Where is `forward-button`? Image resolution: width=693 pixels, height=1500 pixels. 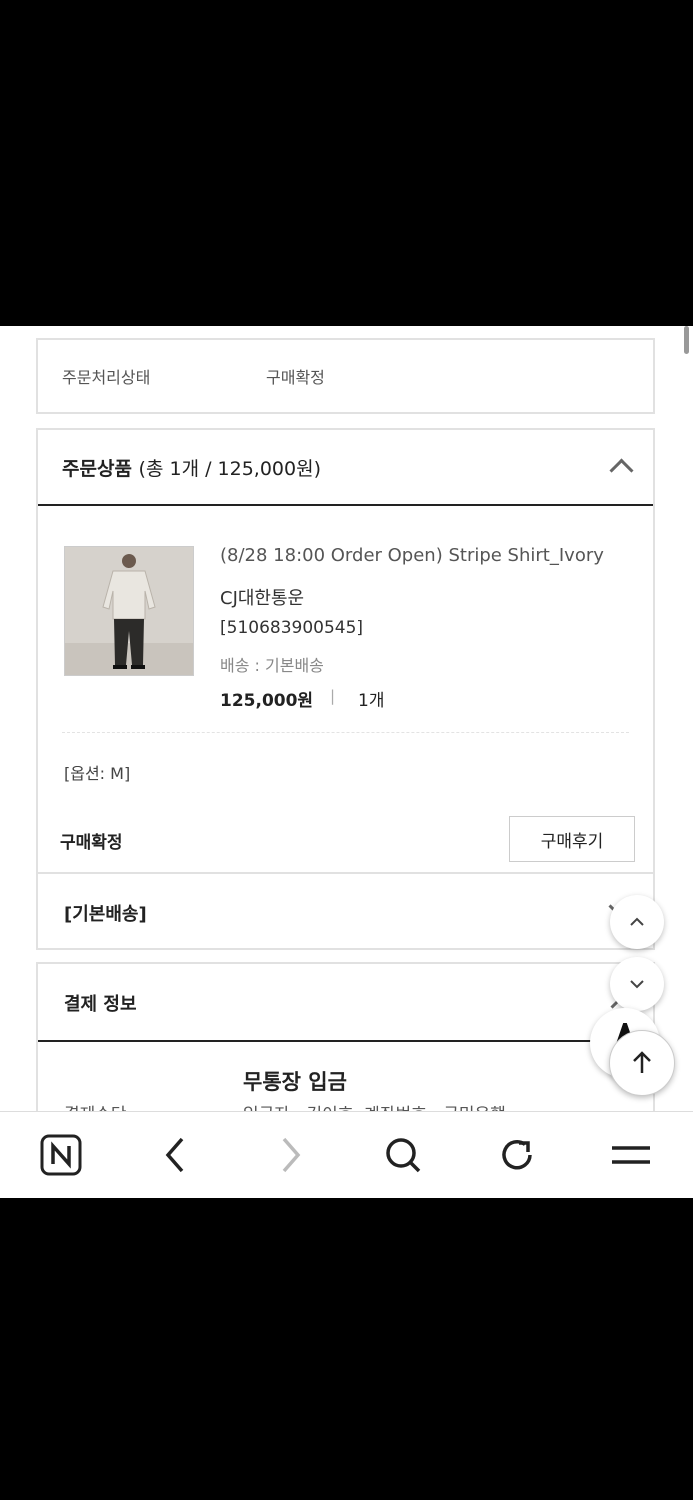 forward-button is located at coordinates (291, 1155).